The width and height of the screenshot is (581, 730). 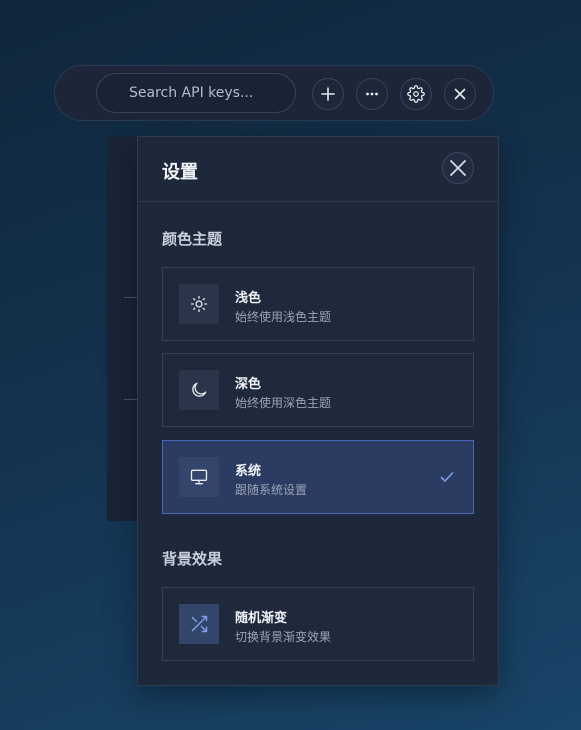 I want to click on option-description: 始终使用浅色主题, so click(x=283, y=317).